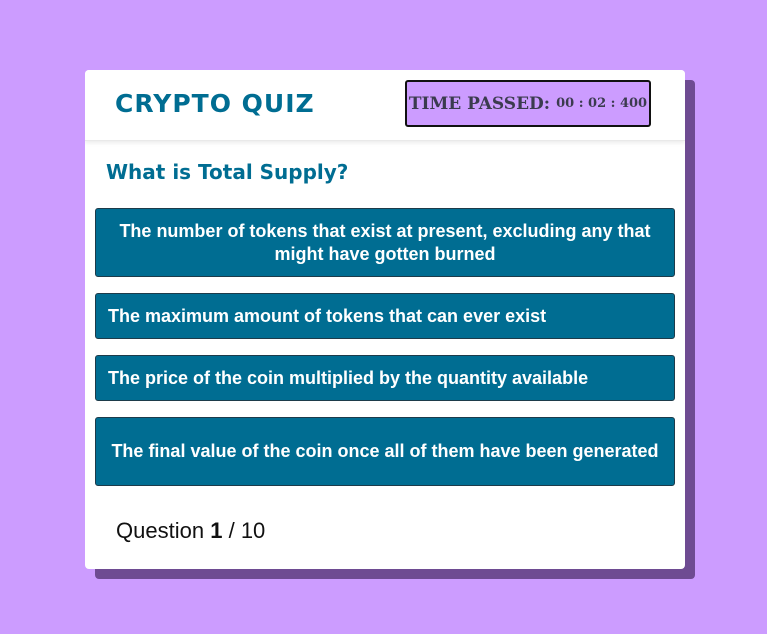 The image size is (767, 634). What do you see at coordinates (160, 530) in the screenshot?
I see `question-counter-prefix: Question` at bounding box center [160, 530].